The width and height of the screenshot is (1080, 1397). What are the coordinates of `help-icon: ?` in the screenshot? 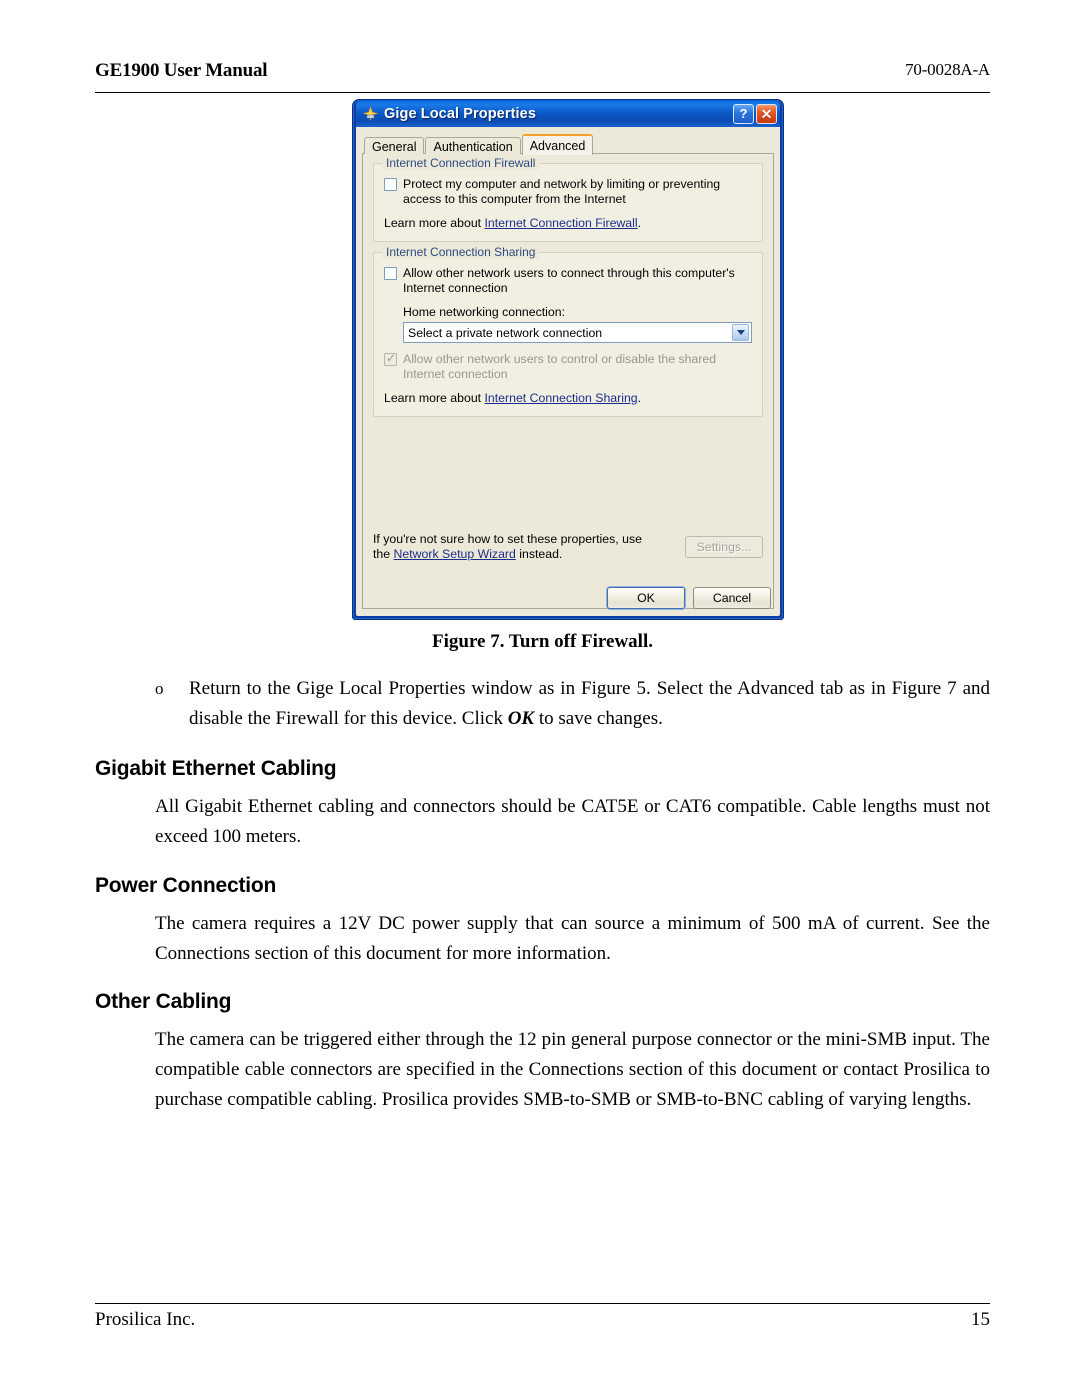 It's located at (743, 113).